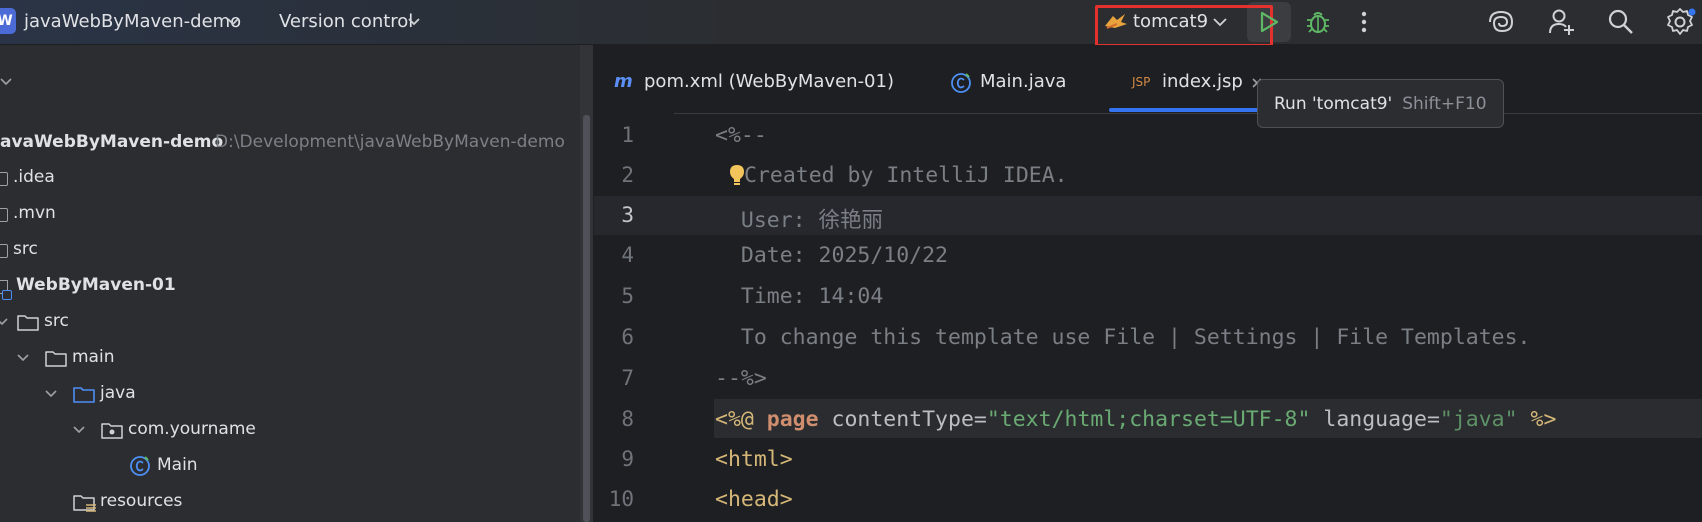 This screenshot has width=1702, height=522. Describe the element at coordinates (346, 21) in the screenshot. I see `vcs-menu: Version control` at that location.